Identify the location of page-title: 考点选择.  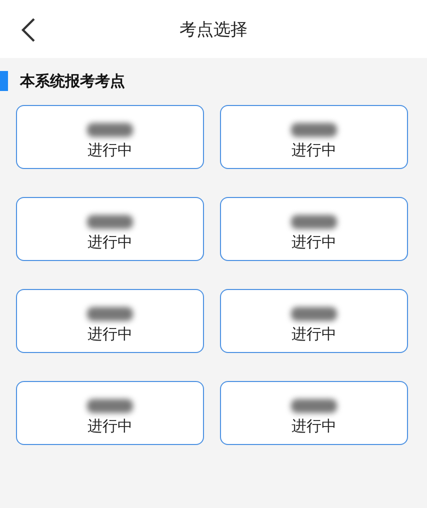
(214, 29).